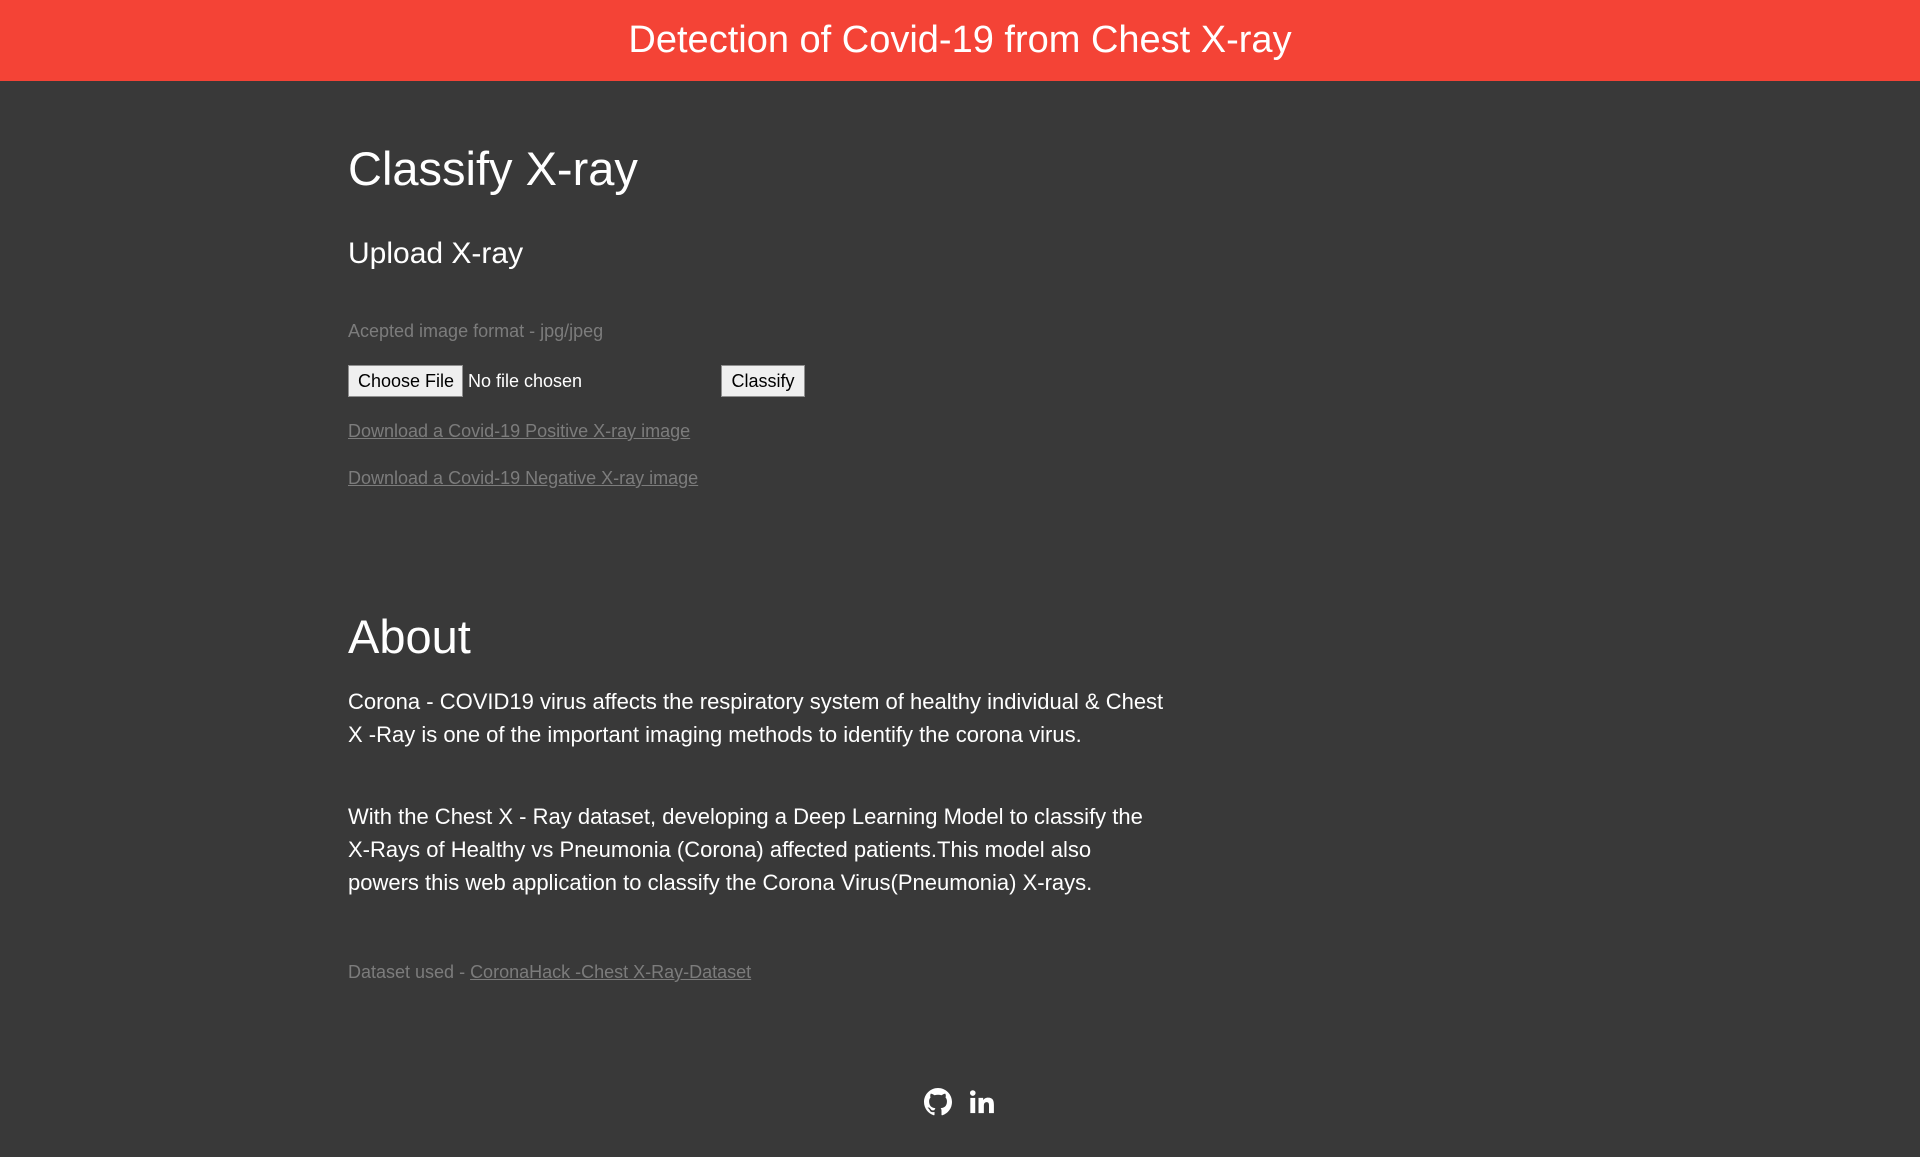 The height and width of the screenshot is (1157, 1920). Describe the element at coordinates (436, 253) in the screenshot. I see `upload-subheading: Upload X-ray` at that location.